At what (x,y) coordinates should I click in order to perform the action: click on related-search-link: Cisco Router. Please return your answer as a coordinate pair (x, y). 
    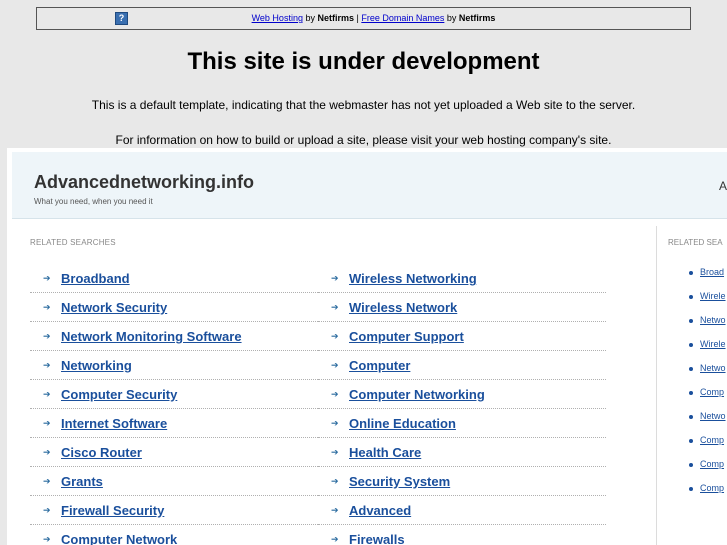
    Looking at the image, I should click on (101, 452).